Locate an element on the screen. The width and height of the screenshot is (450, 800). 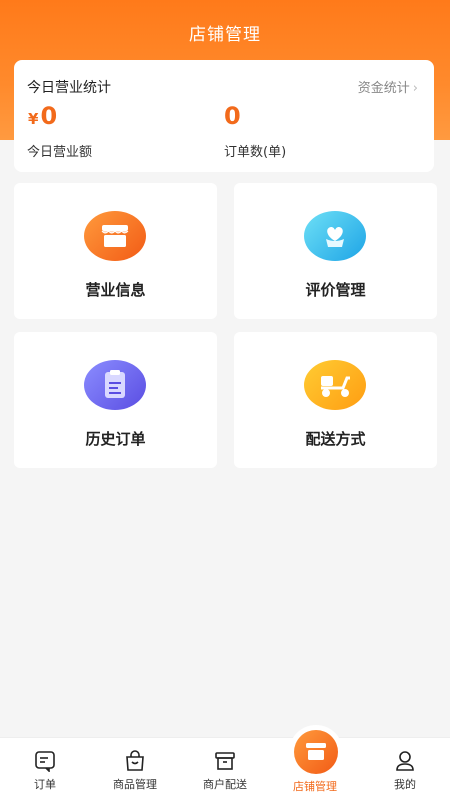
scooter-icon is located at coordinates (335, 385).